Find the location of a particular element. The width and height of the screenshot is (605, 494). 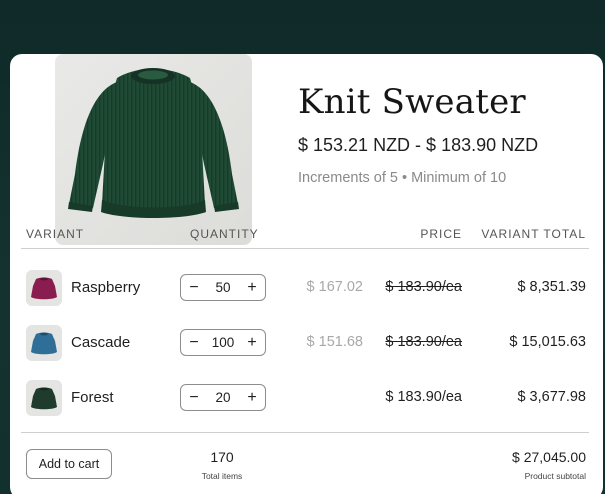

add-to-cart-button: Add to cart is located at coordinates (69, 464).